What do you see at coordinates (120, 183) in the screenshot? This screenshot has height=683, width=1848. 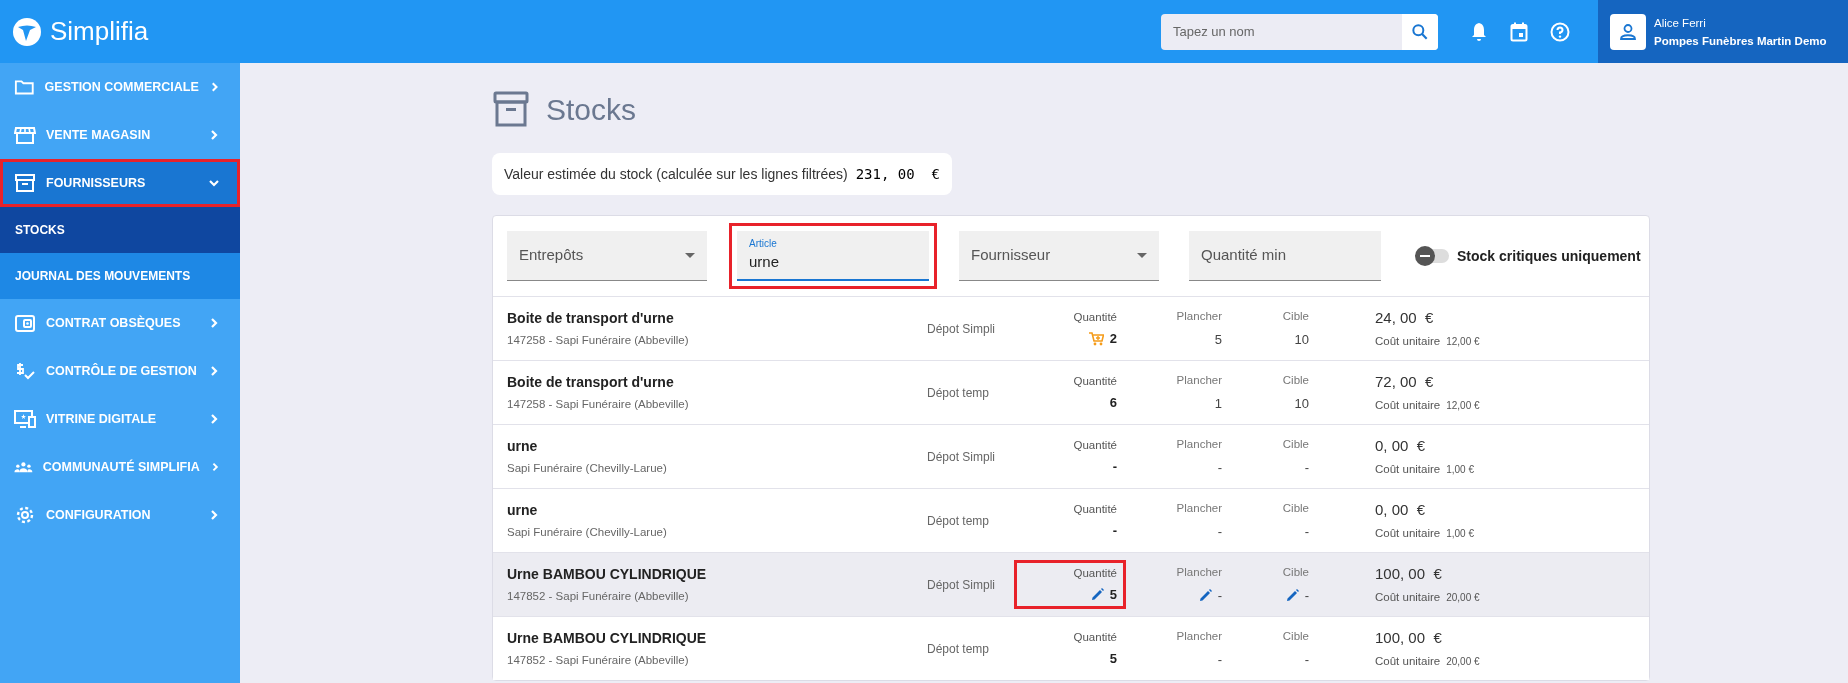 I see `sidebar-item: FOURNISSEURS` at bounding box center [120, 183].